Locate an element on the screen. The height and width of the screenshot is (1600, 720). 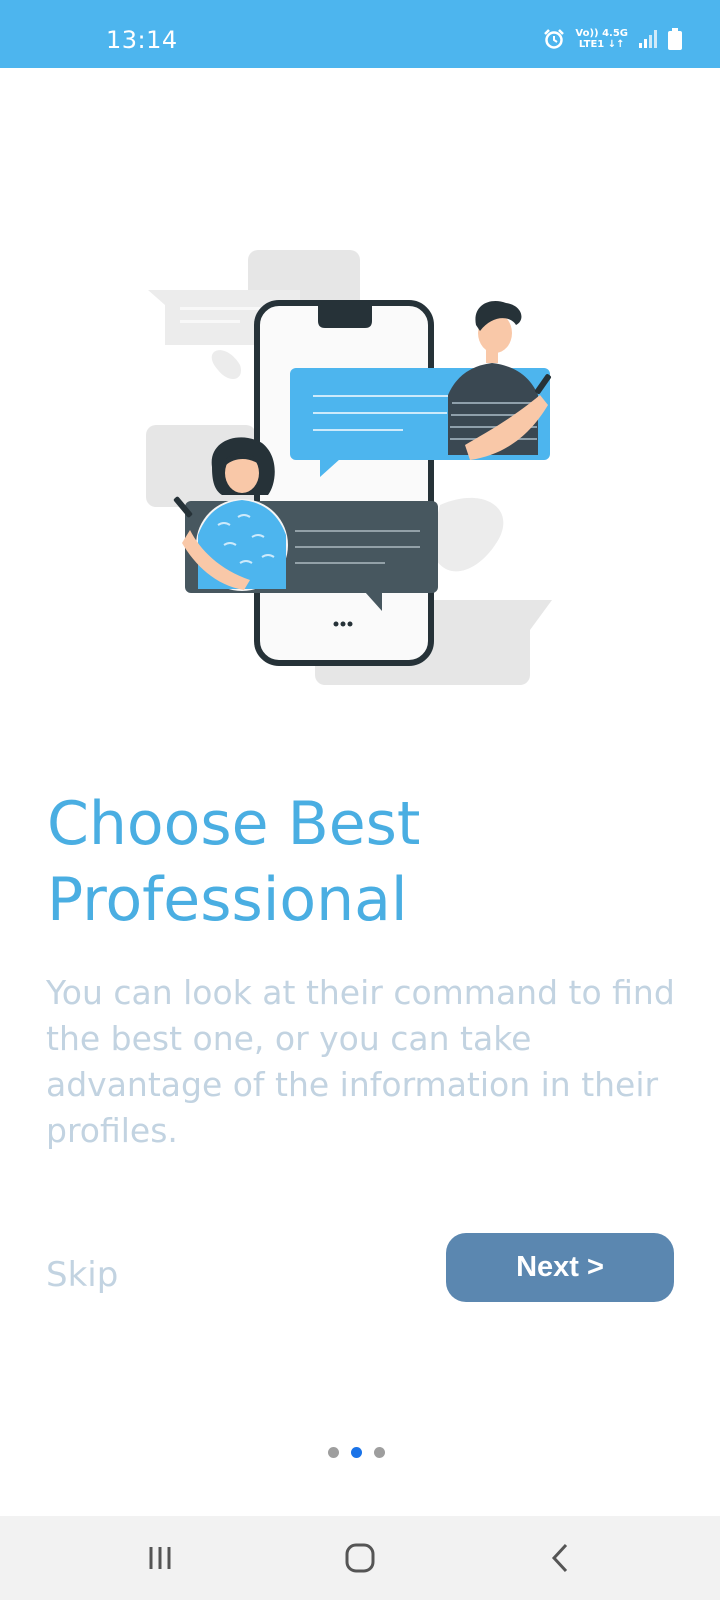
skip-button: Skip is located at coordinates (82, 1275).